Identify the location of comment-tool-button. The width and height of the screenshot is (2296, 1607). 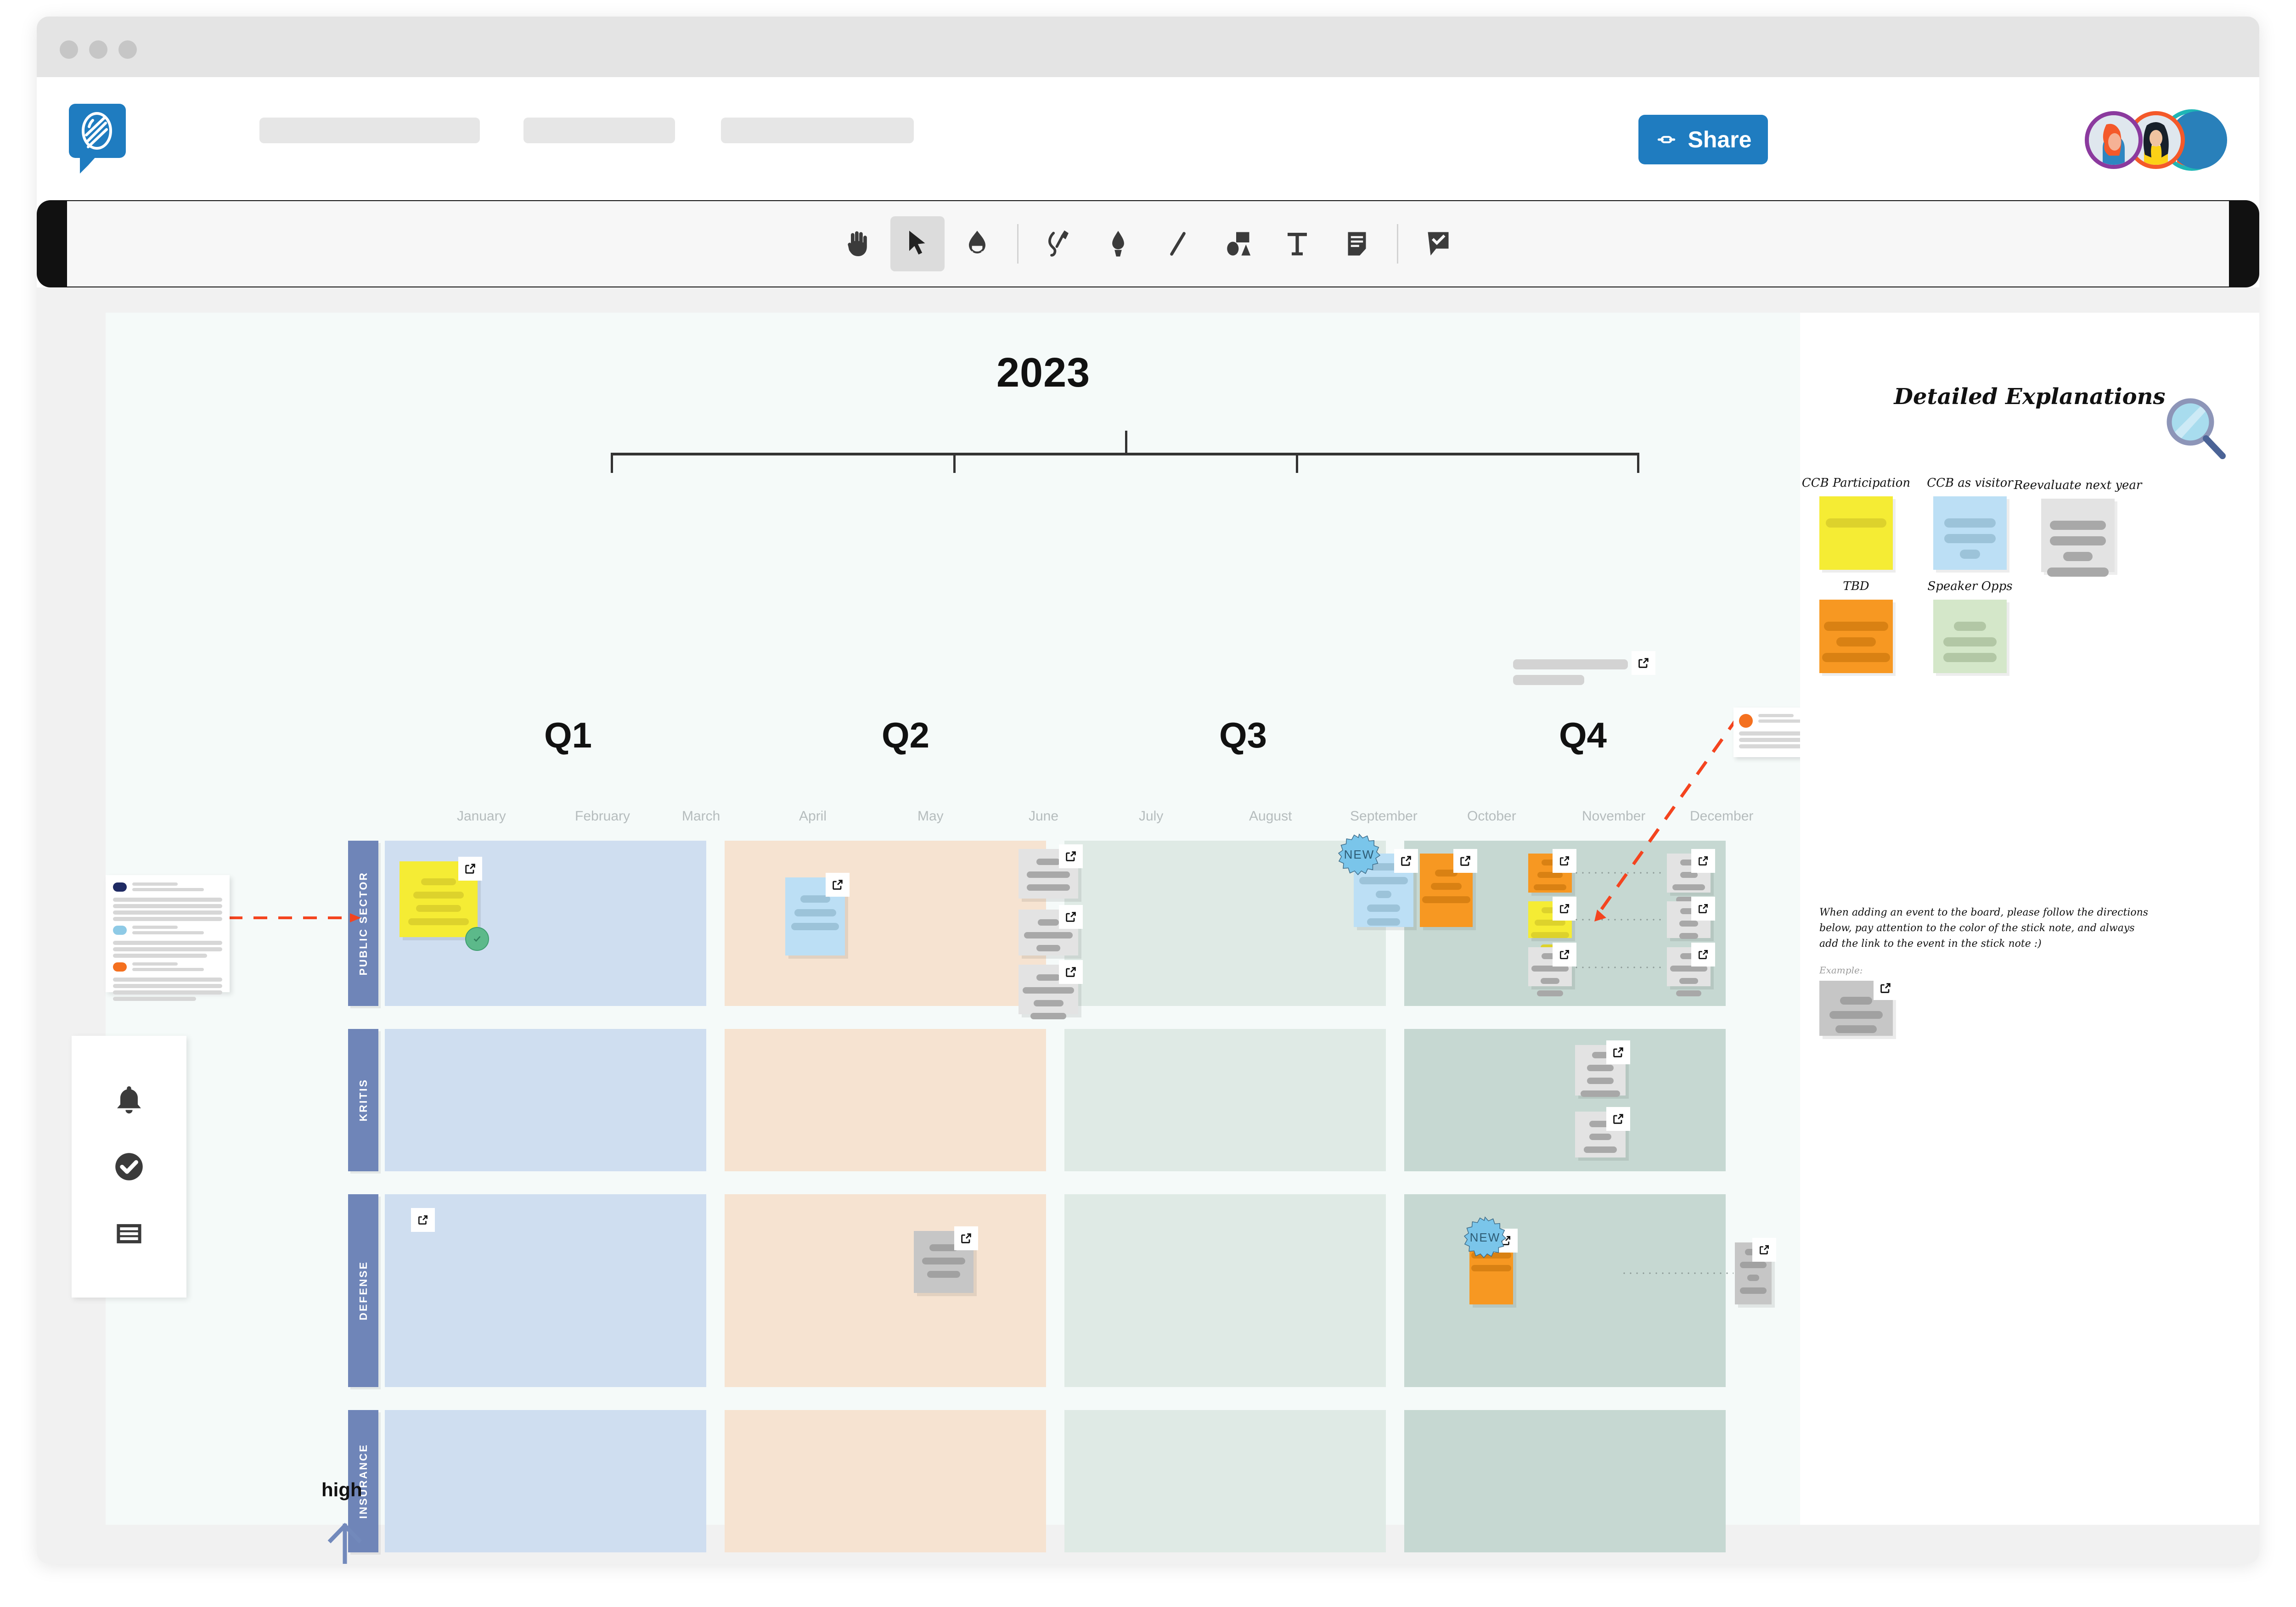
(1438, 243).